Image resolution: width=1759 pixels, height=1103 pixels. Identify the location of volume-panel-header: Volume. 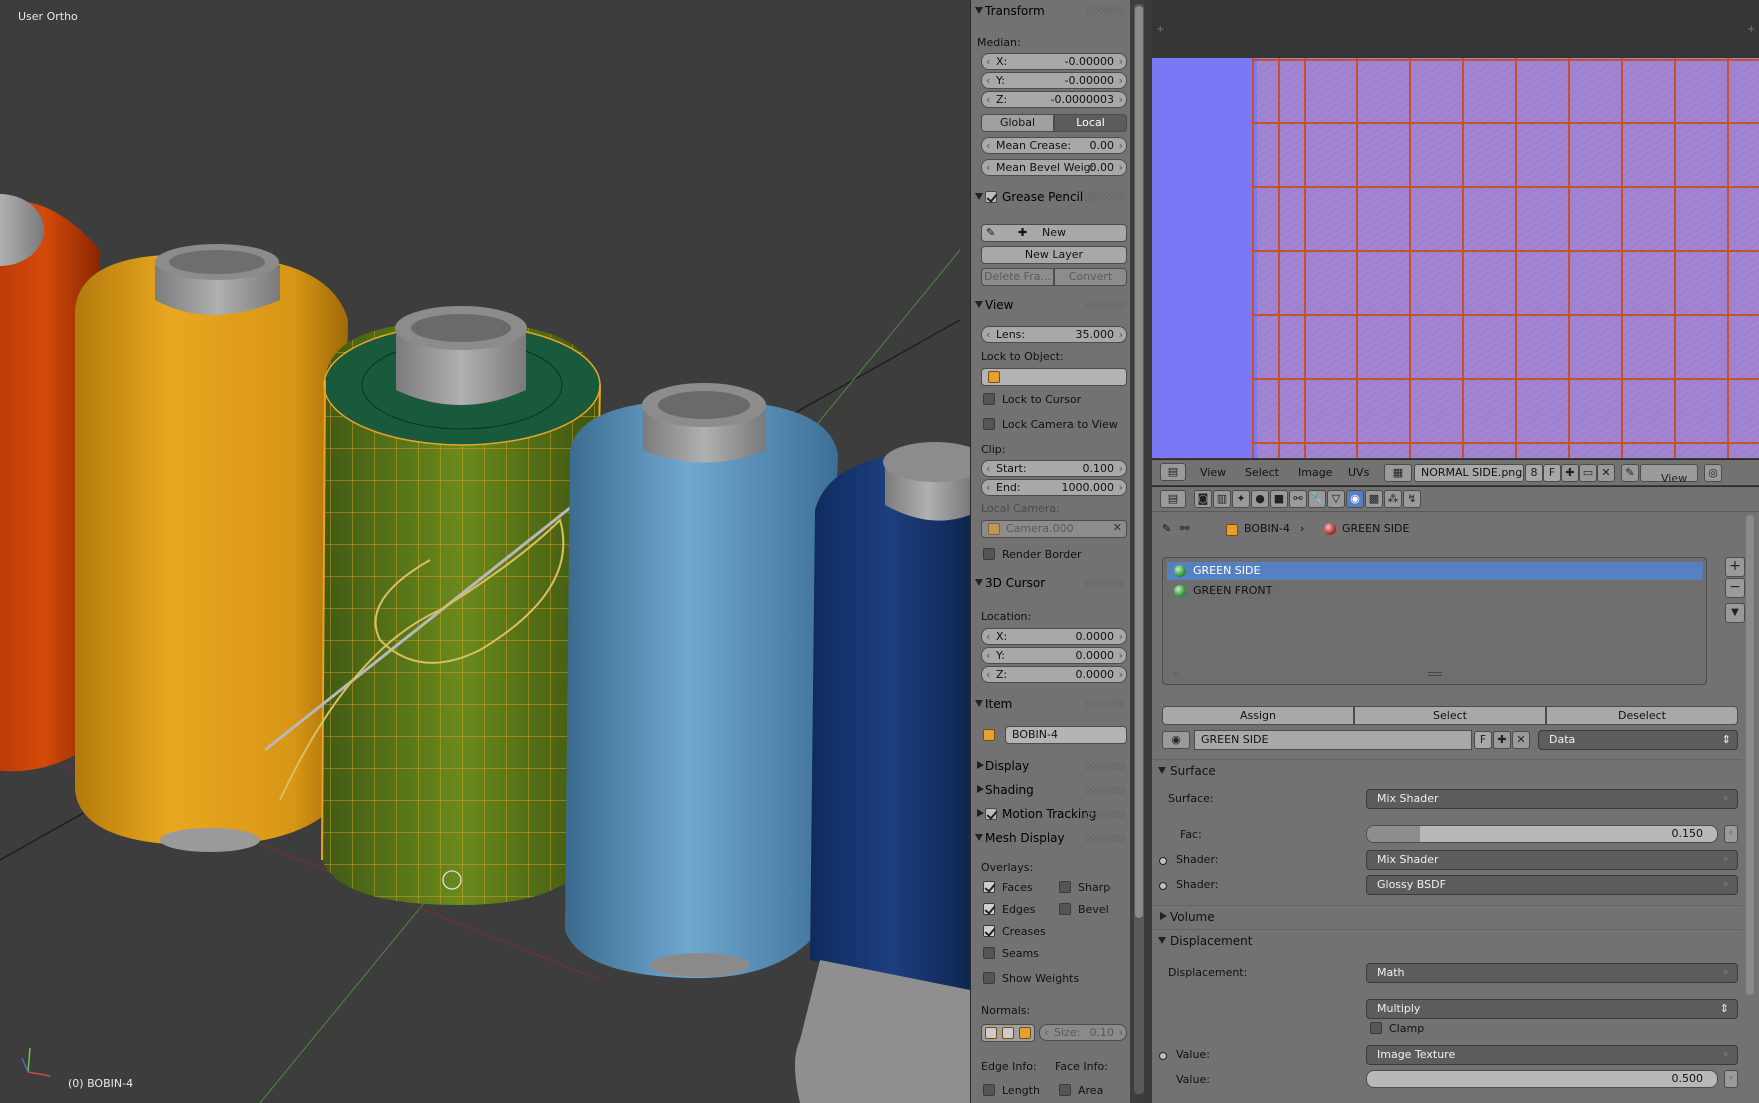
(1447, 916).